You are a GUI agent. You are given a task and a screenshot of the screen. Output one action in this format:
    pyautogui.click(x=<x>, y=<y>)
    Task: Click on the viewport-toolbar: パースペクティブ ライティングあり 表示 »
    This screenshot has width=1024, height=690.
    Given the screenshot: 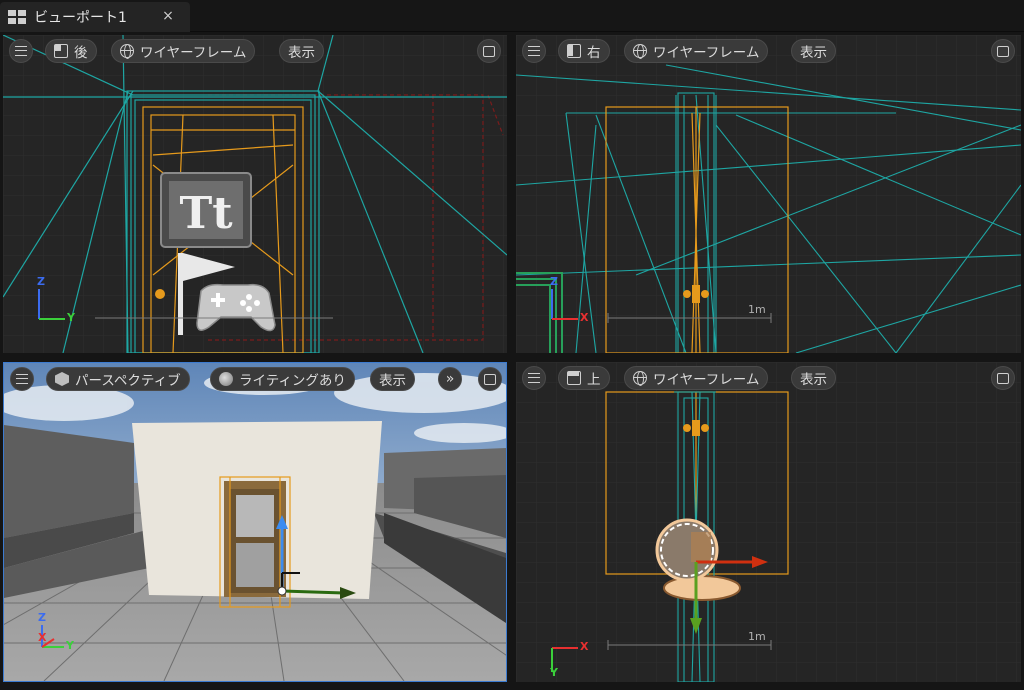 What is the action you would take?
    pyautogui.click(x=256, y=379)
    